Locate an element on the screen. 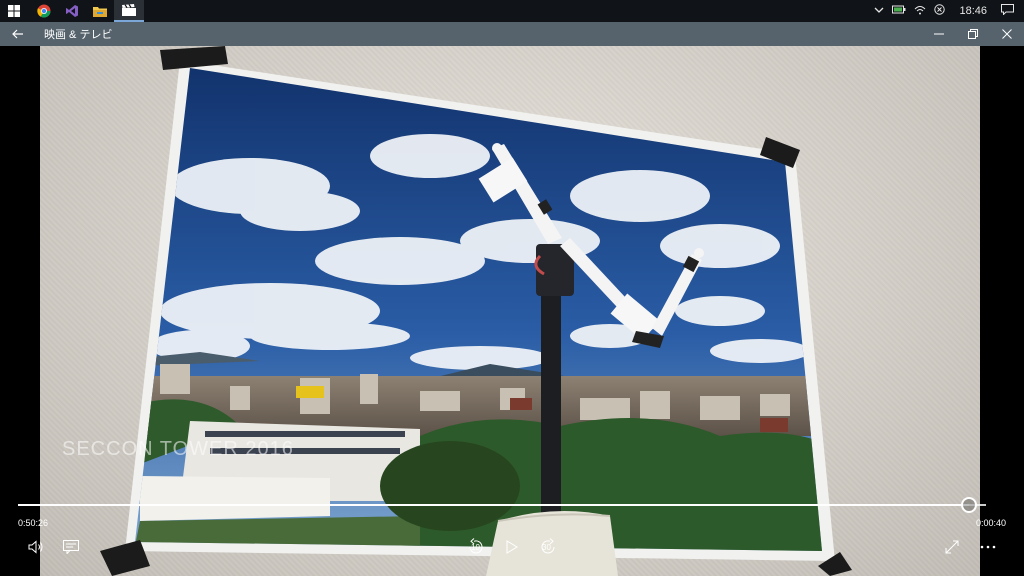 The height and width of the screenshot is (576, 1024). restore-button is located at coordinates (973, 34).